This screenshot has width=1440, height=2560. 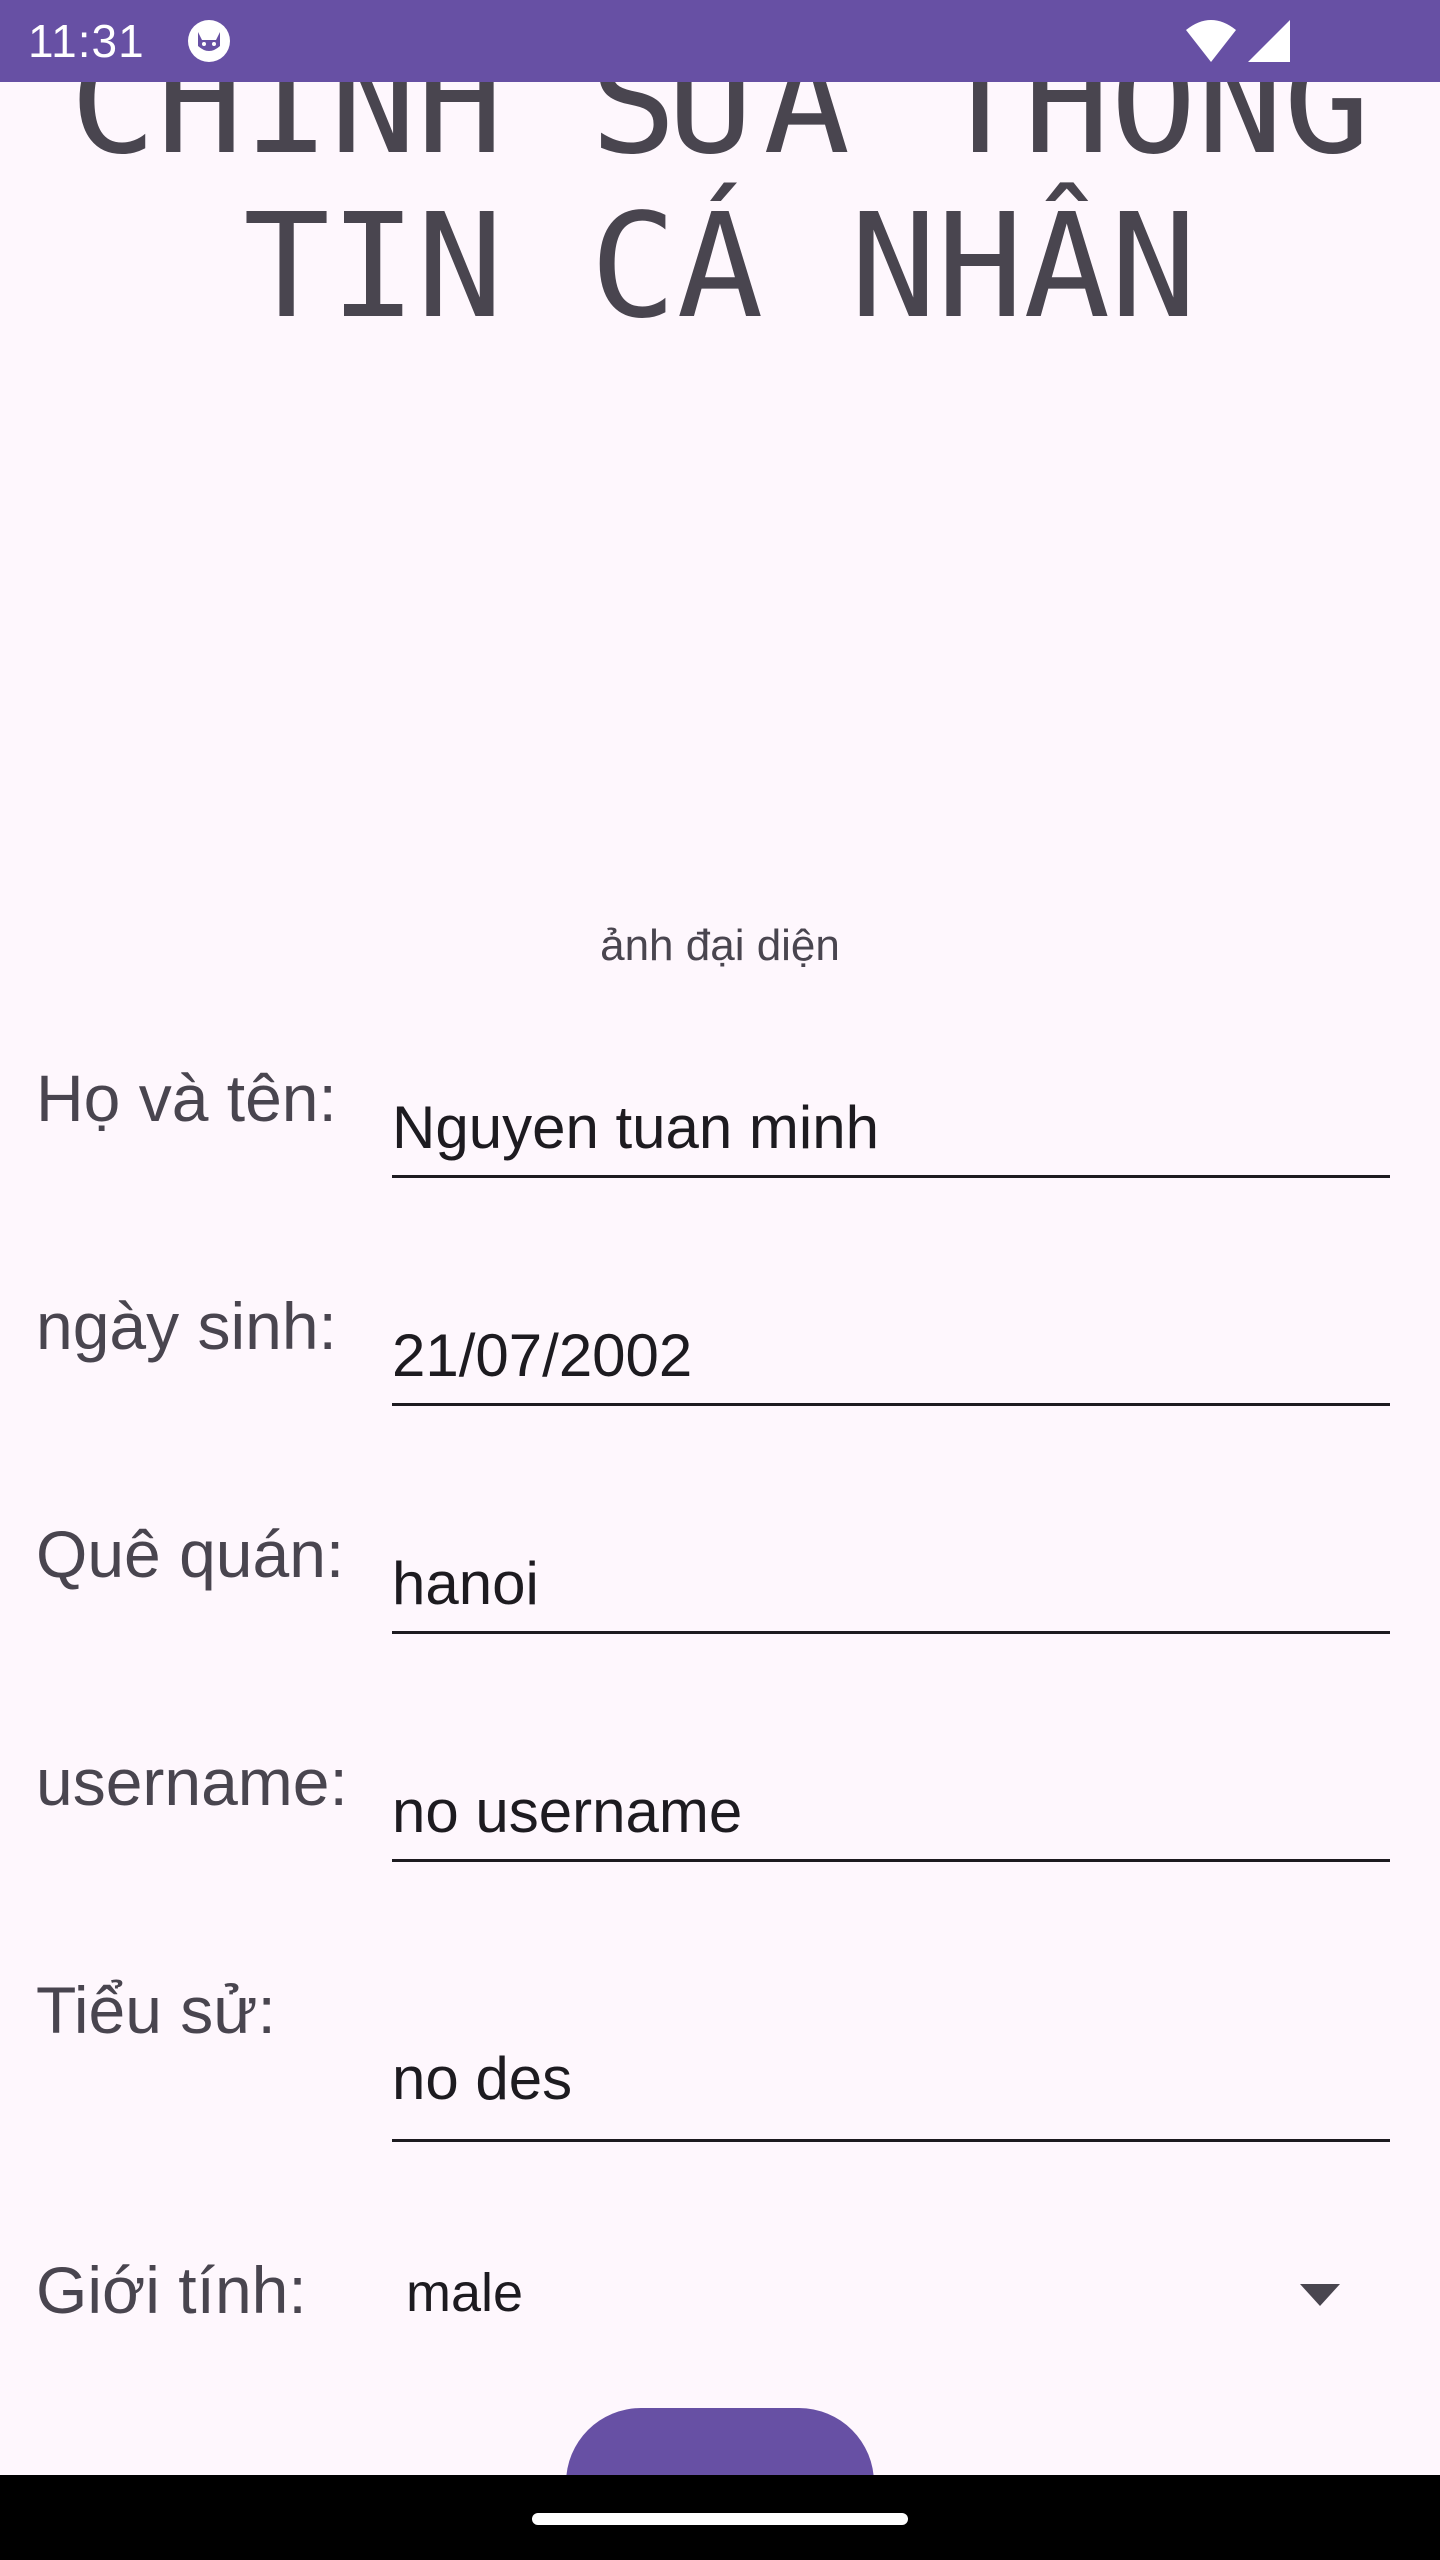 I want to click on bio-label: Tiểu sử:, so click(x=156, y=2010).